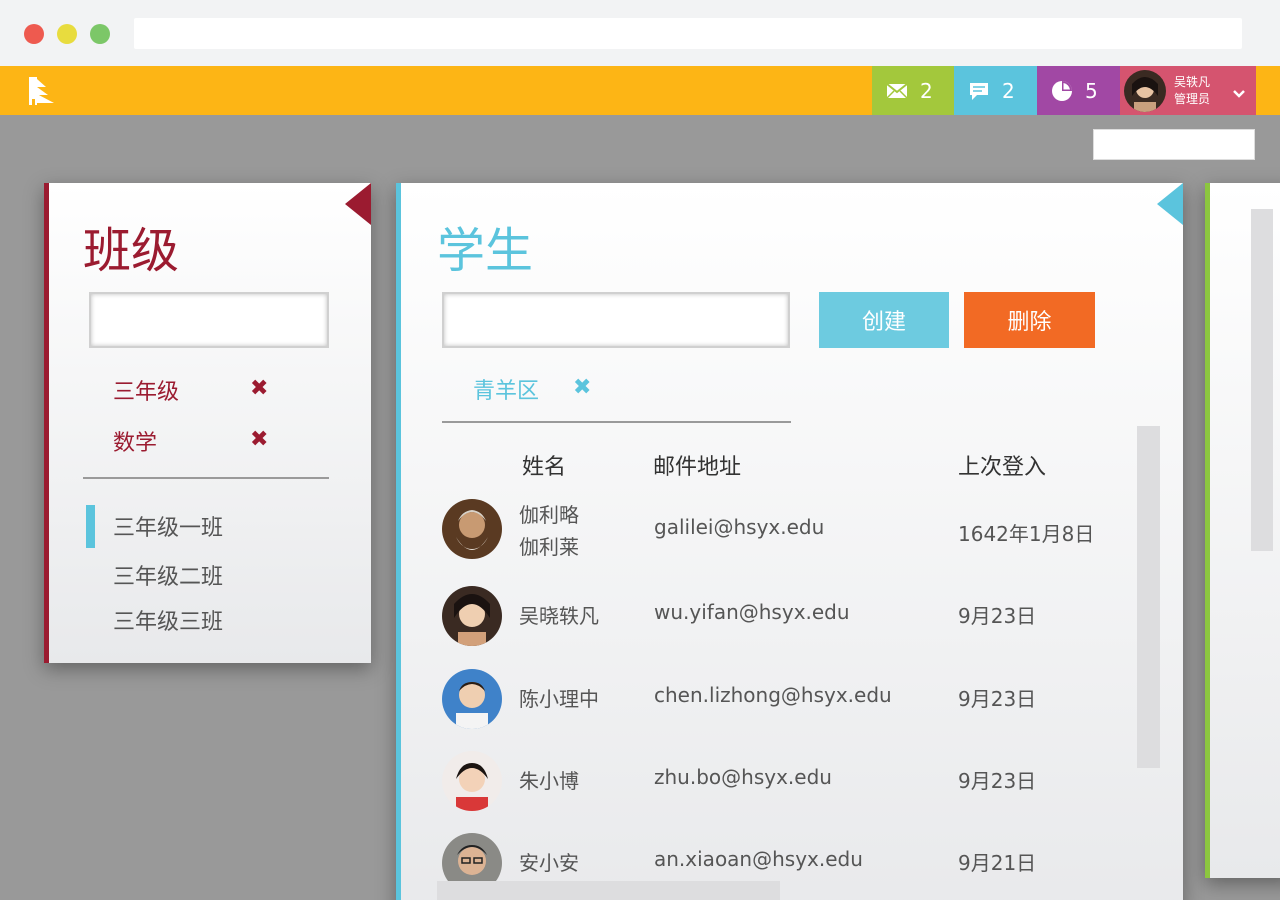 This screenshot has height=900, width=1280. Describe the element at coordinates (1008, 90) in the screenshot. I see `chat-count: 2` at that location.